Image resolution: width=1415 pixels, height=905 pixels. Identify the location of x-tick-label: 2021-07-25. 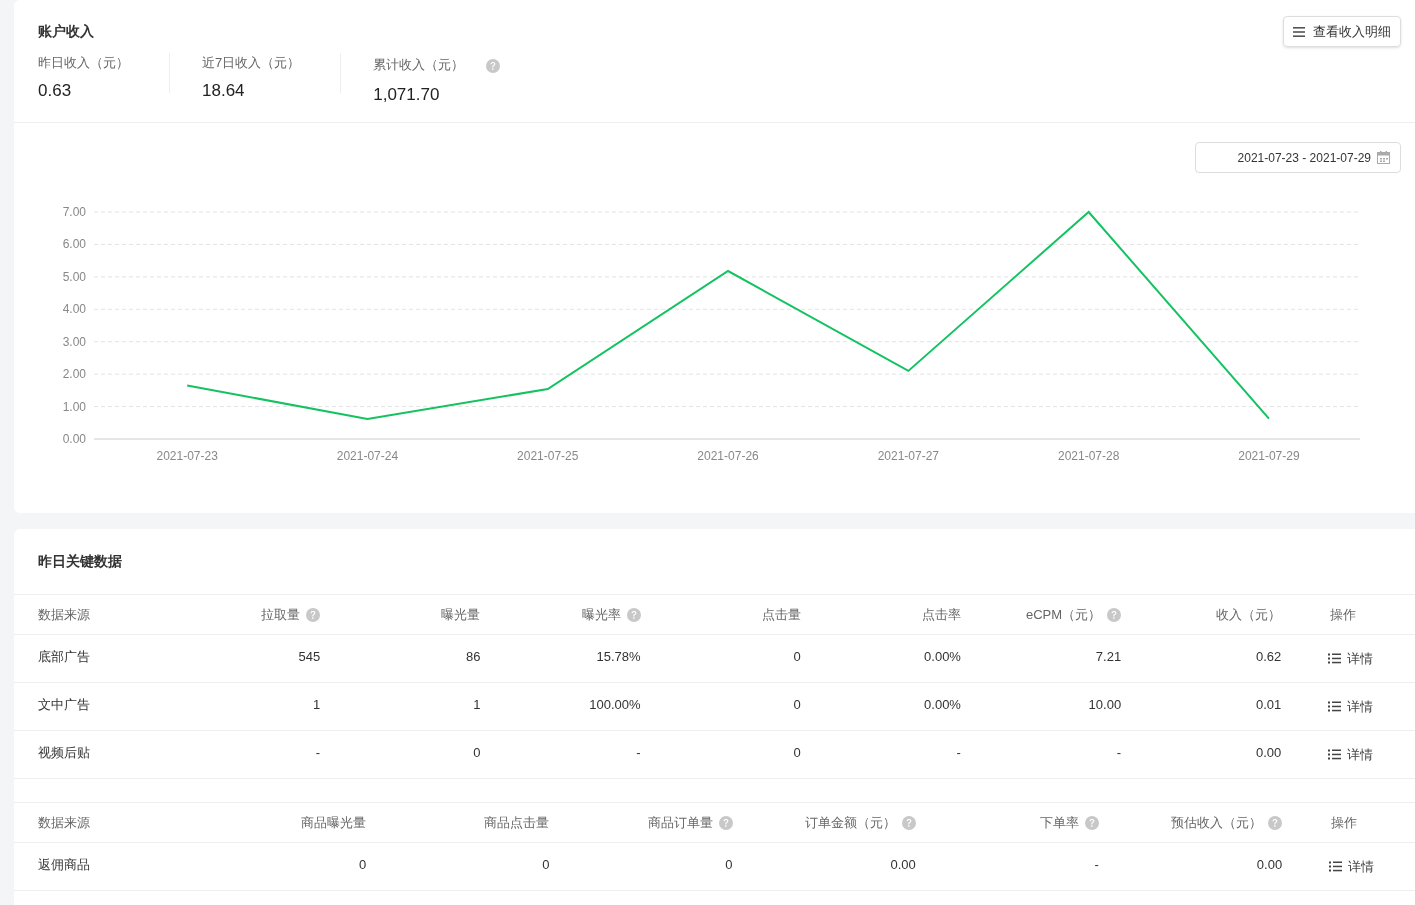
(548, 456).